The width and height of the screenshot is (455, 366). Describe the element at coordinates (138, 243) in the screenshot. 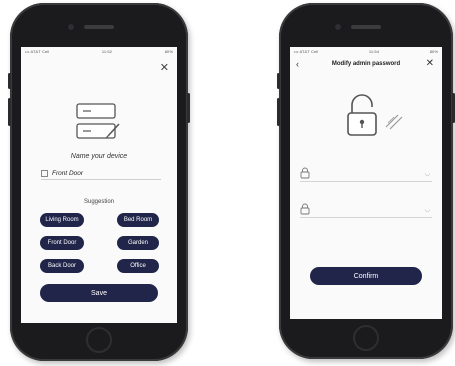

I see `suggestion-chip-garden: Garden` at that location.